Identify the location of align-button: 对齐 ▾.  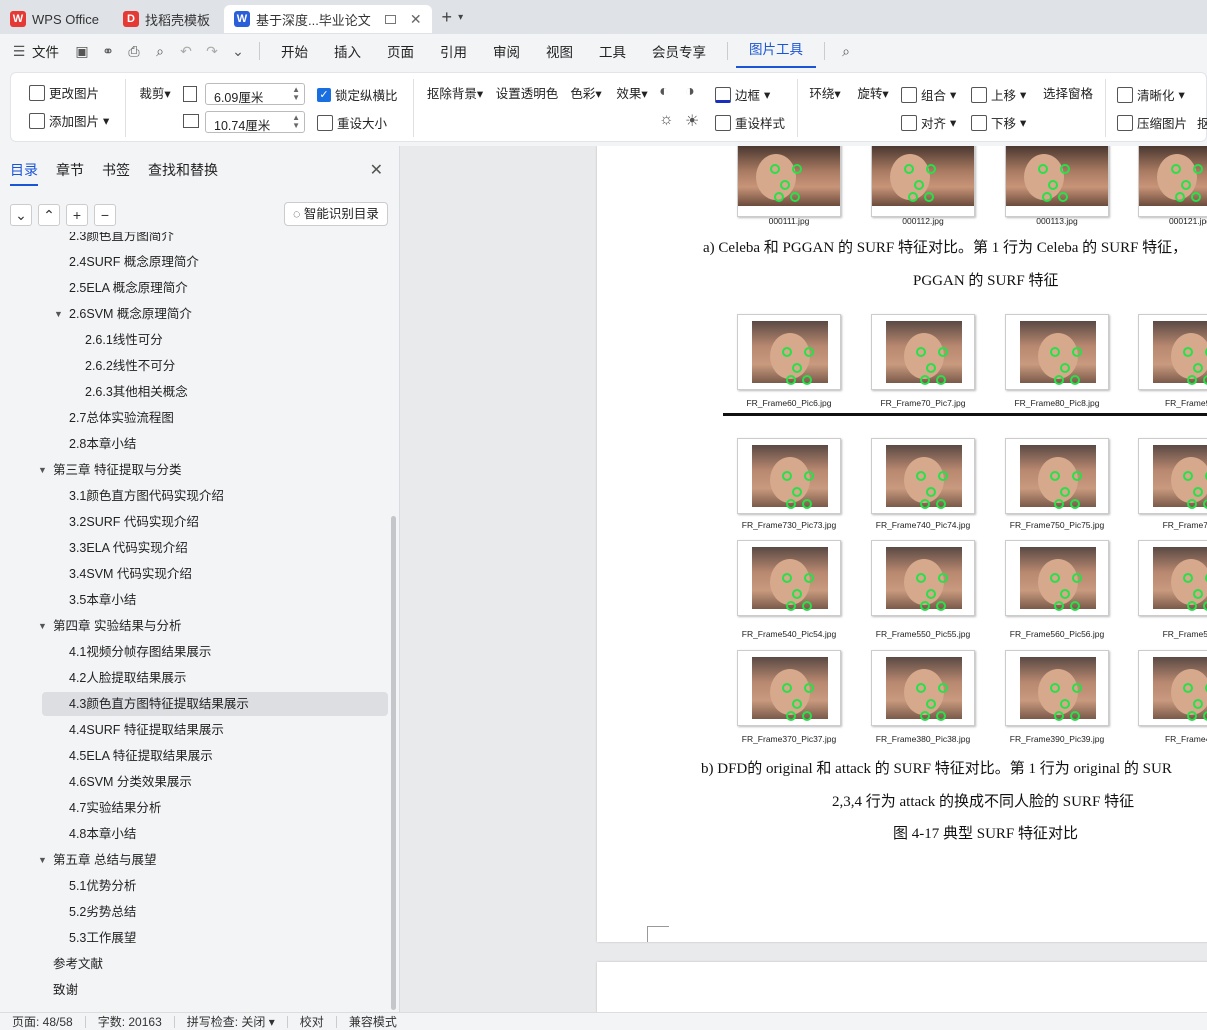
(928, 122).